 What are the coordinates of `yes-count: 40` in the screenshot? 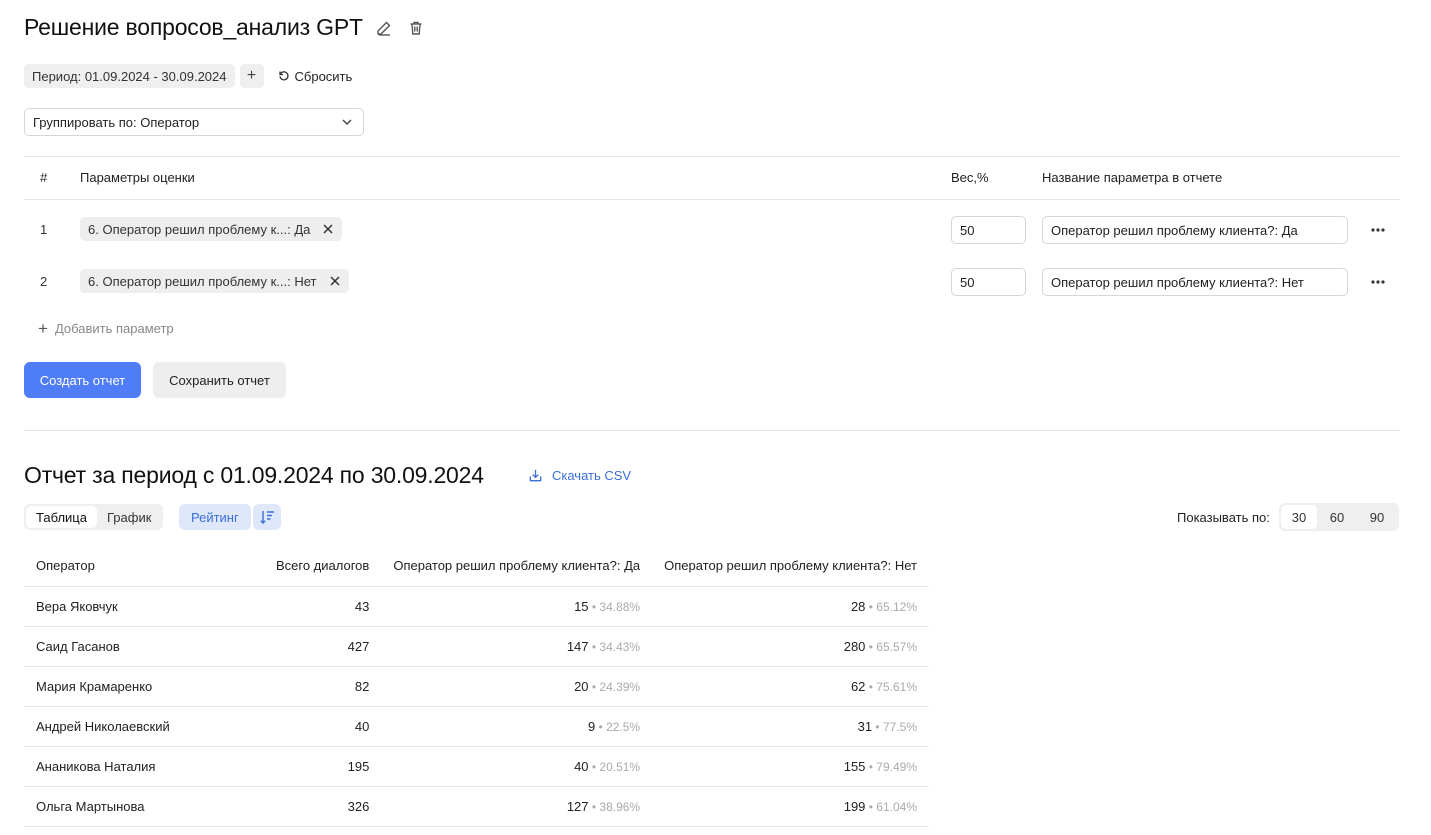 It's located at (581, 766).